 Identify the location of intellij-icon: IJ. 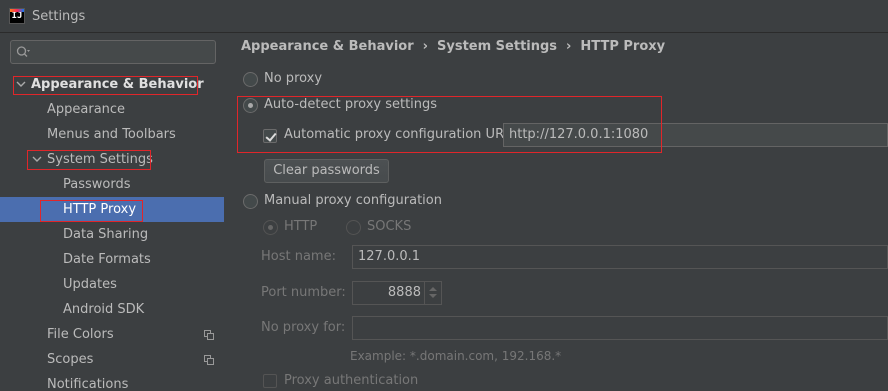
(17, 16).